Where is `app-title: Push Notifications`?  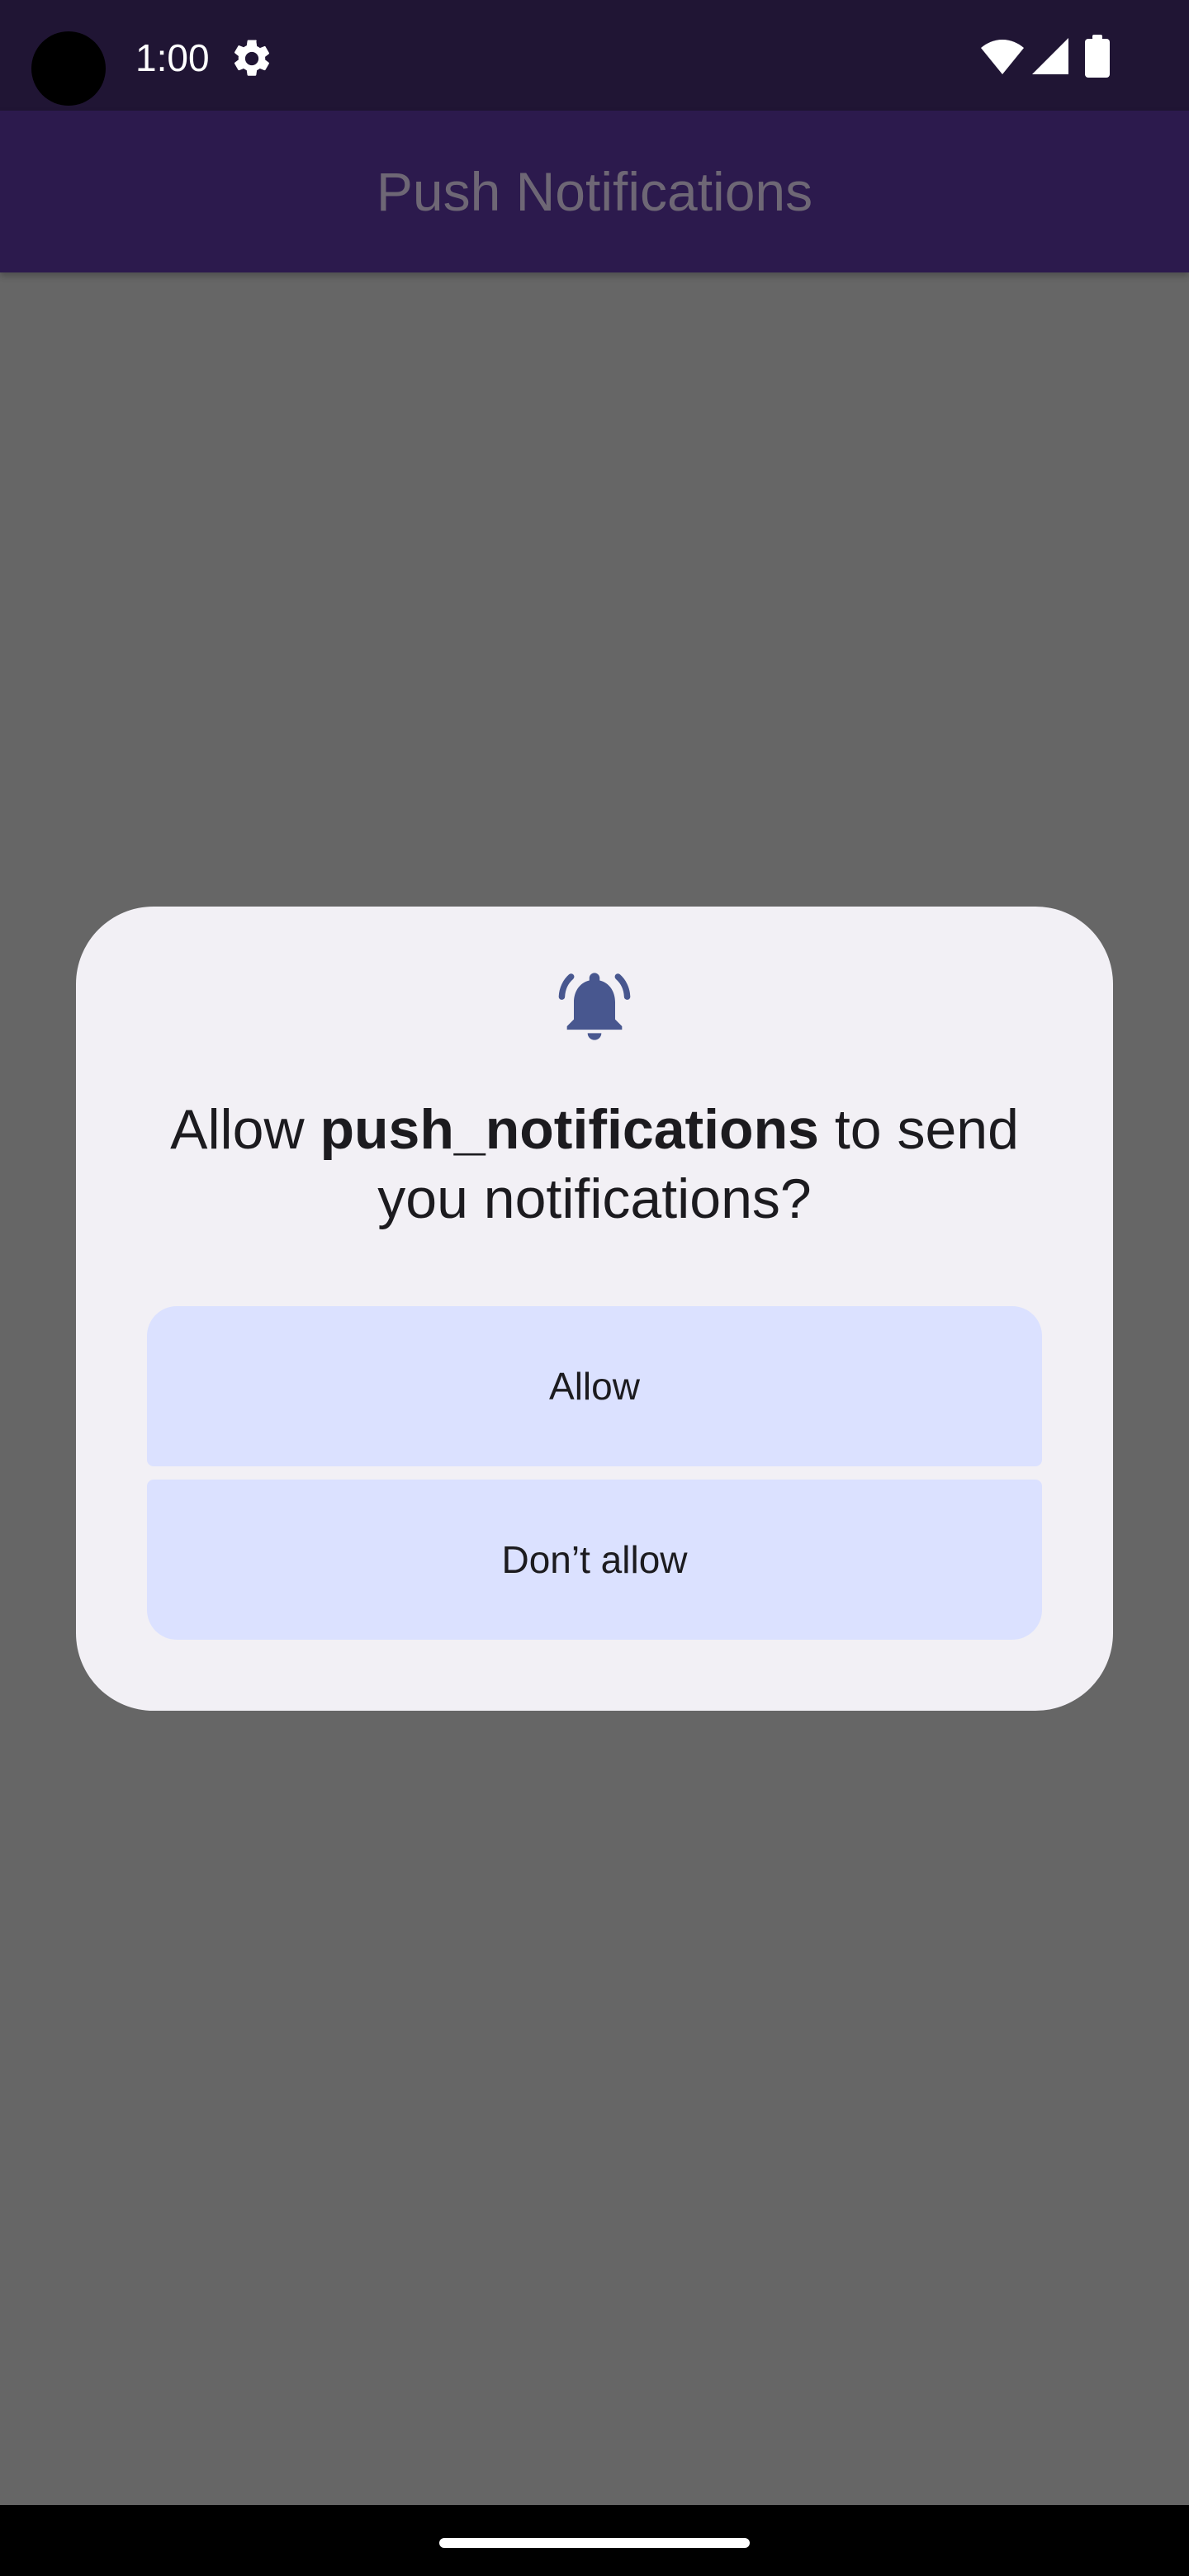
app-title: Push Notifications is located at coordinates (594, 191).